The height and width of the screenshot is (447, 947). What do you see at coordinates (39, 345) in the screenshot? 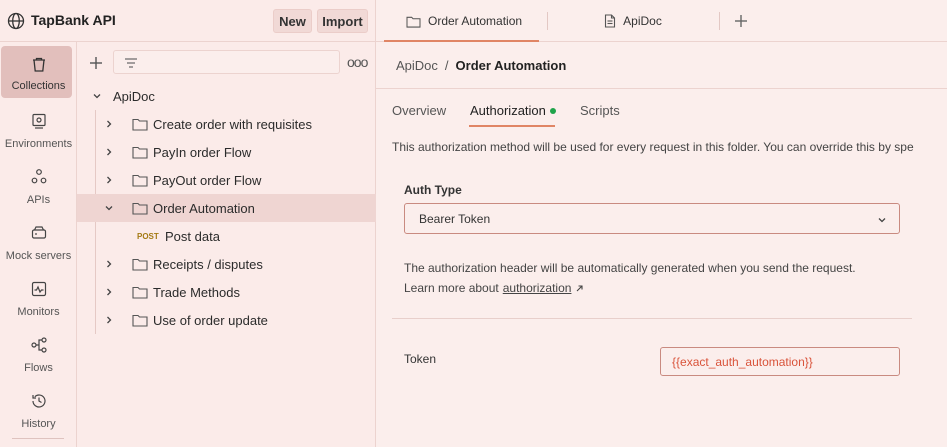
I see `flows-icon` at bounding box center [39, 345].